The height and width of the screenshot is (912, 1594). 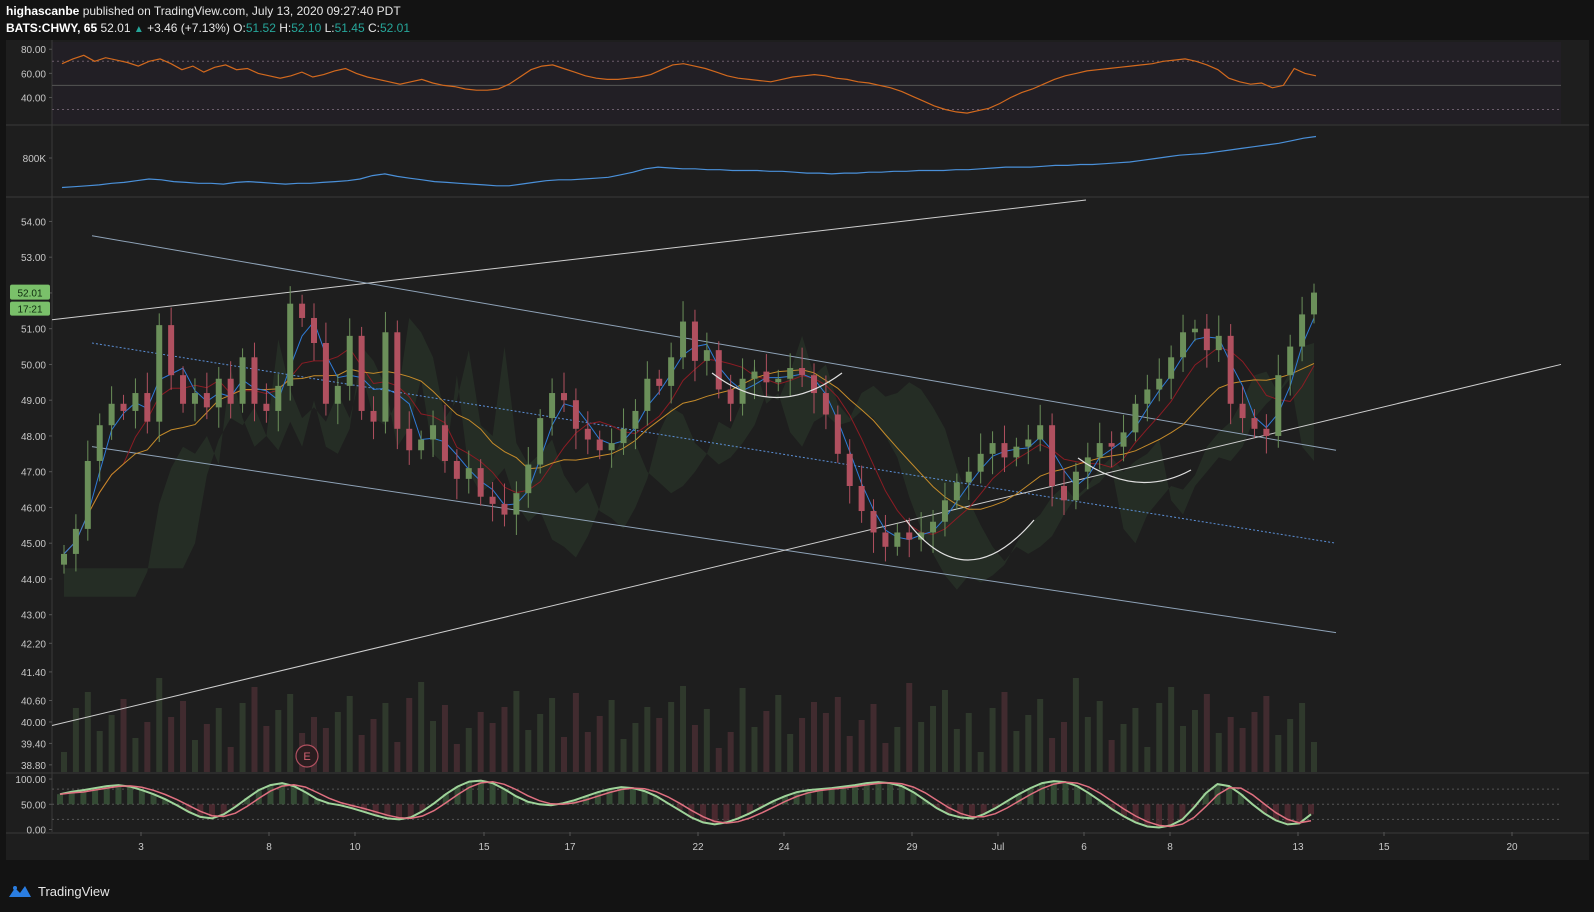 I want to click on price-change: +3.46 (+7.13%), so click(x=188, y=28).